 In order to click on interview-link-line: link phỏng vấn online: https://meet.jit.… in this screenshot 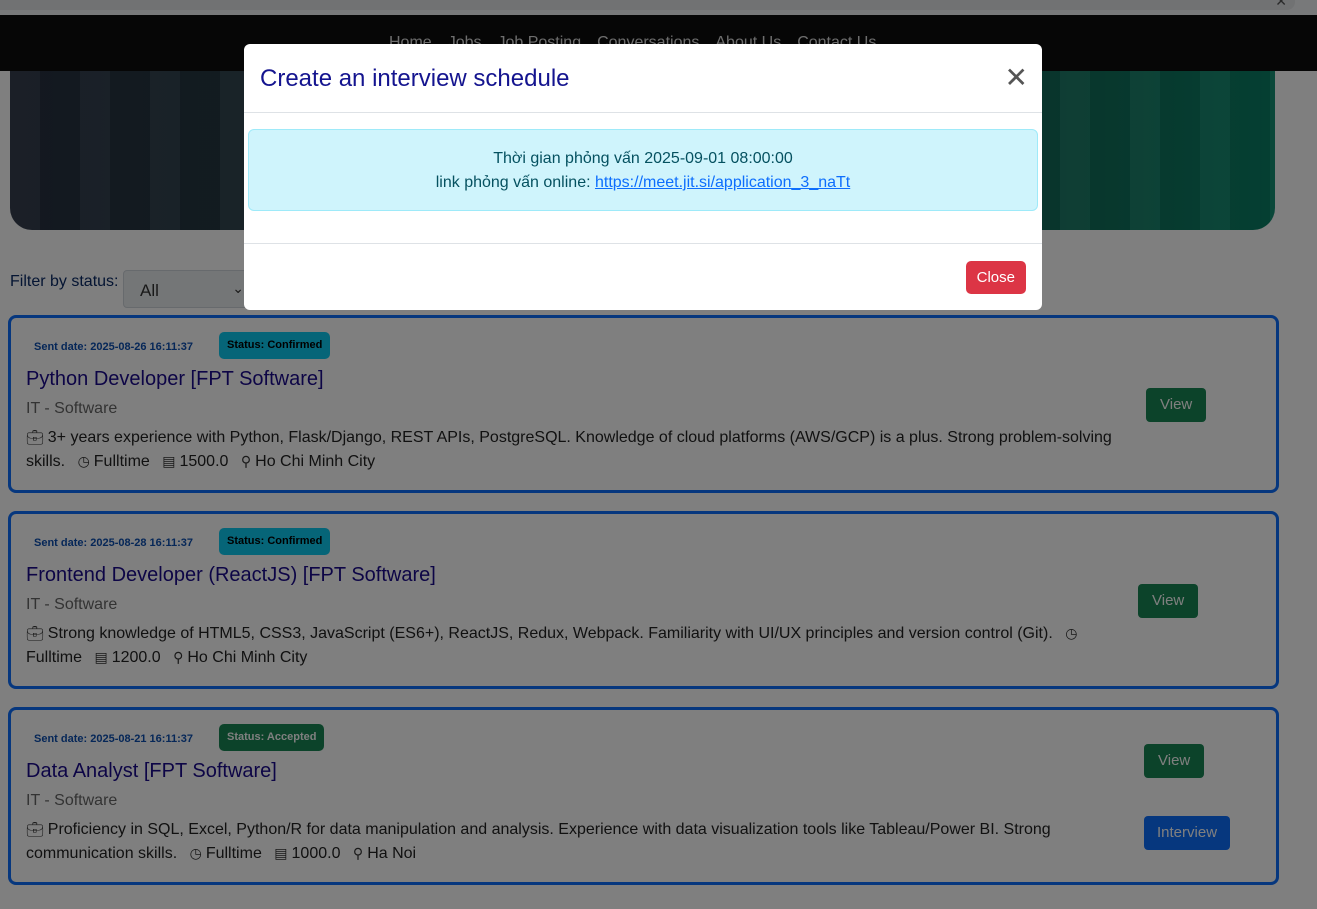, I will do `click(643, 183)`.